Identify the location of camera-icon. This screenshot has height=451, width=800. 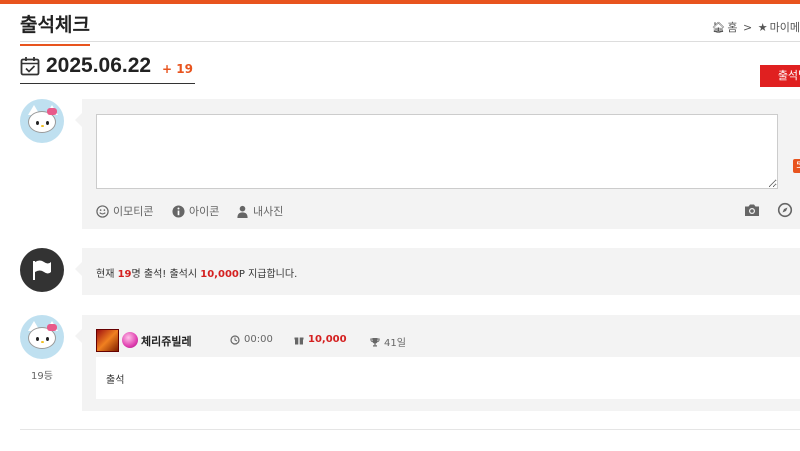
(752, 210).